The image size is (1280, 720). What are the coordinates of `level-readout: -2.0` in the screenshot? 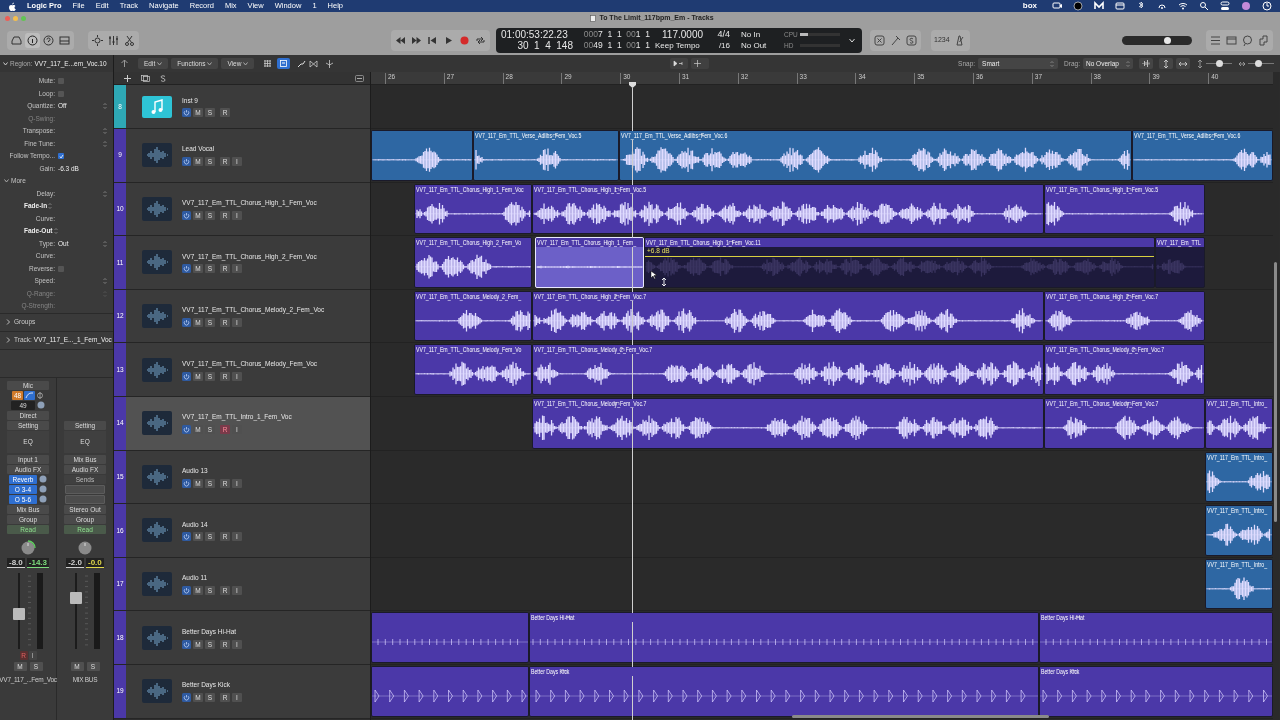 It's located at (75, 562).